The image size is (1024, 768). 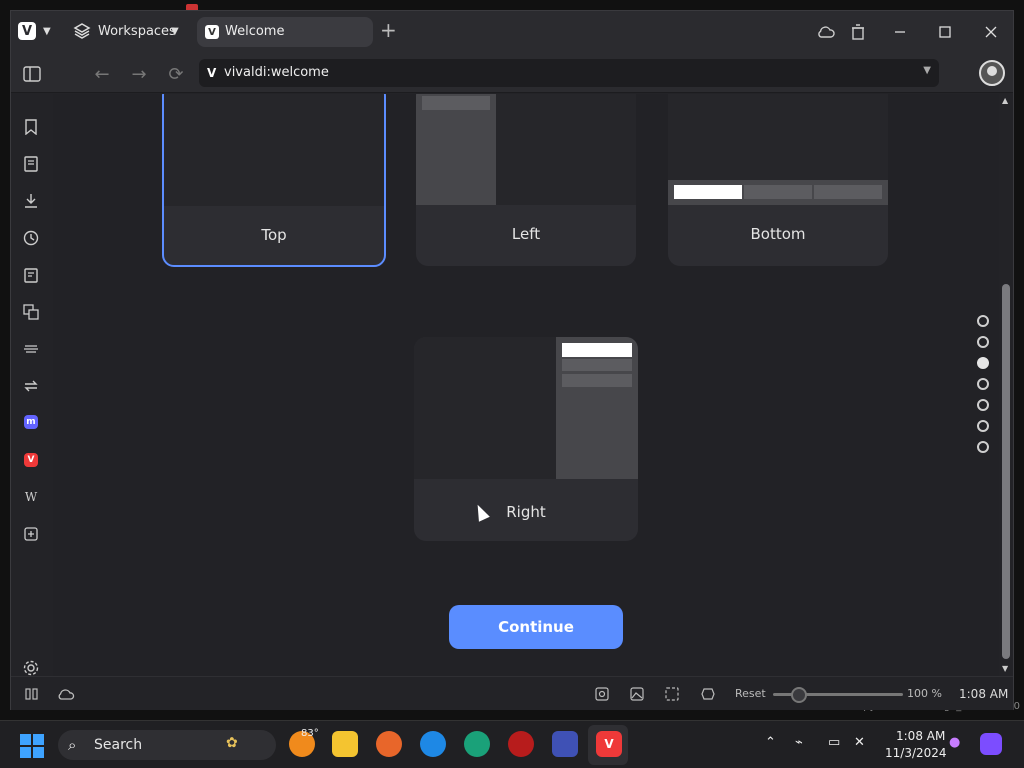 What do you see at coordinates (433, 744) in the screenshot?
I see `chromium-icon` at bounding box center [433, 744].